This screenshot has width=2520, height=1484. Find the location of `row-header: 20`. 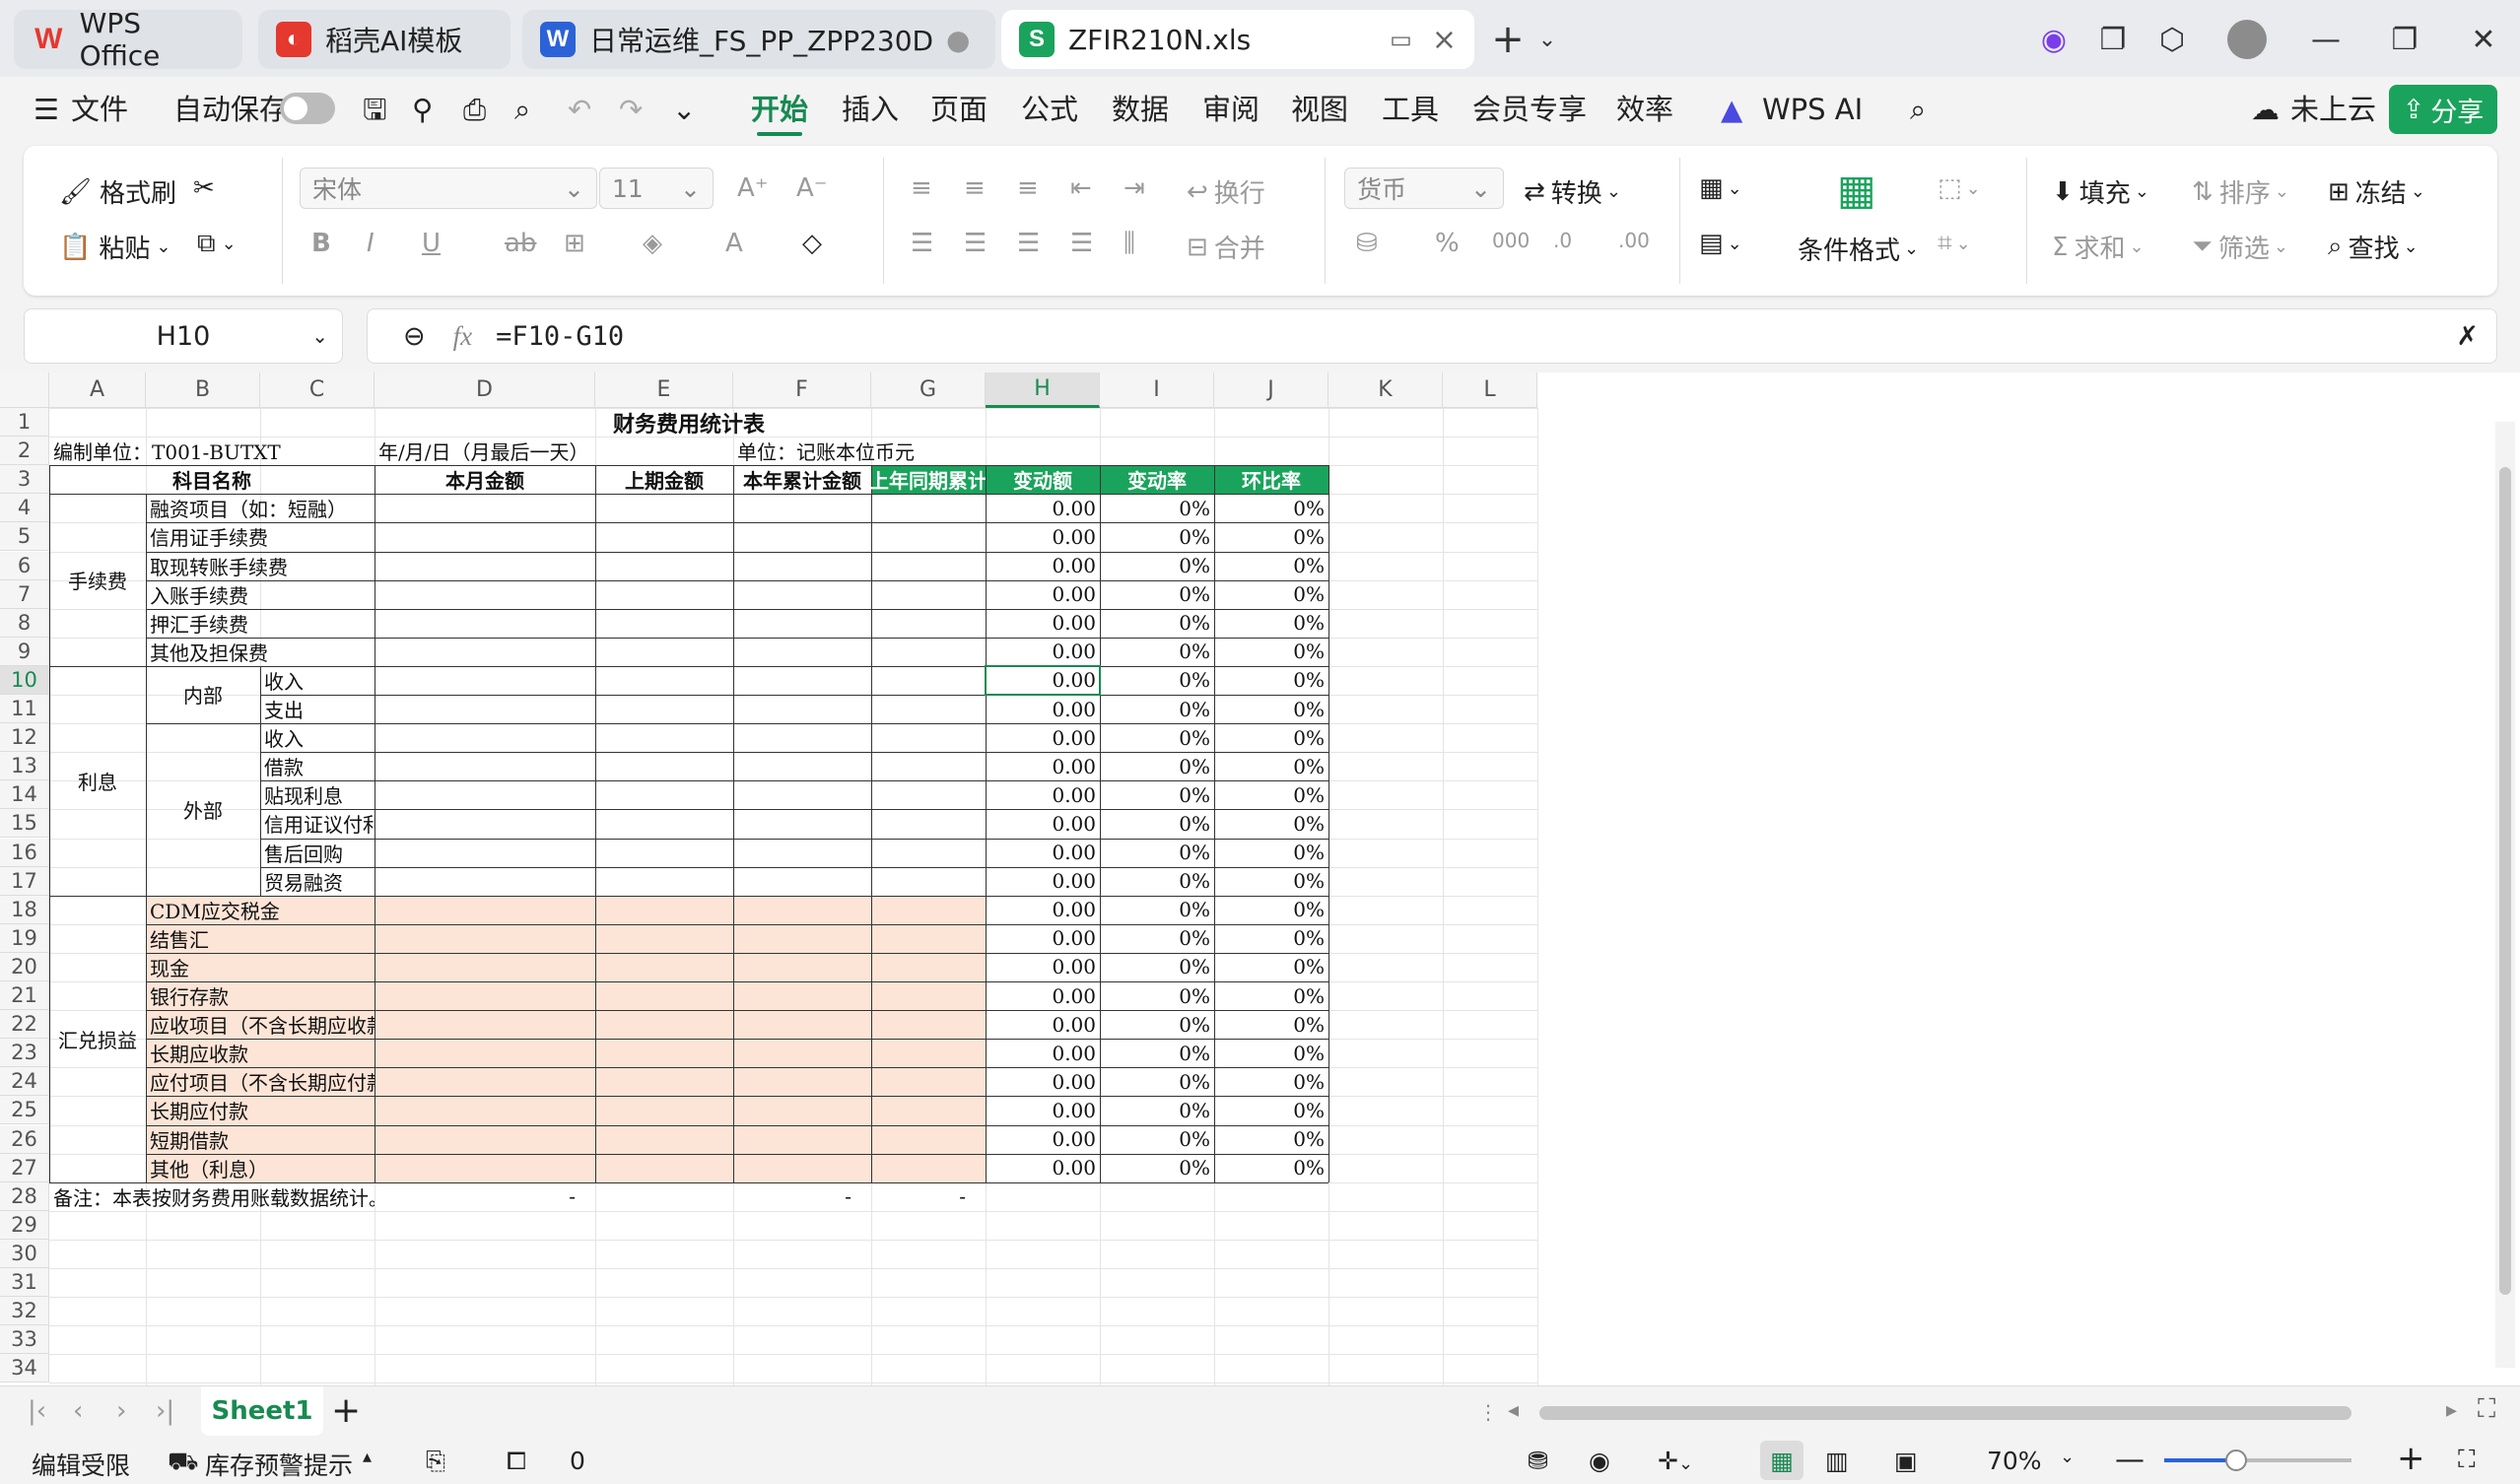

row-header: 20 is located at coordinates (24, 966).